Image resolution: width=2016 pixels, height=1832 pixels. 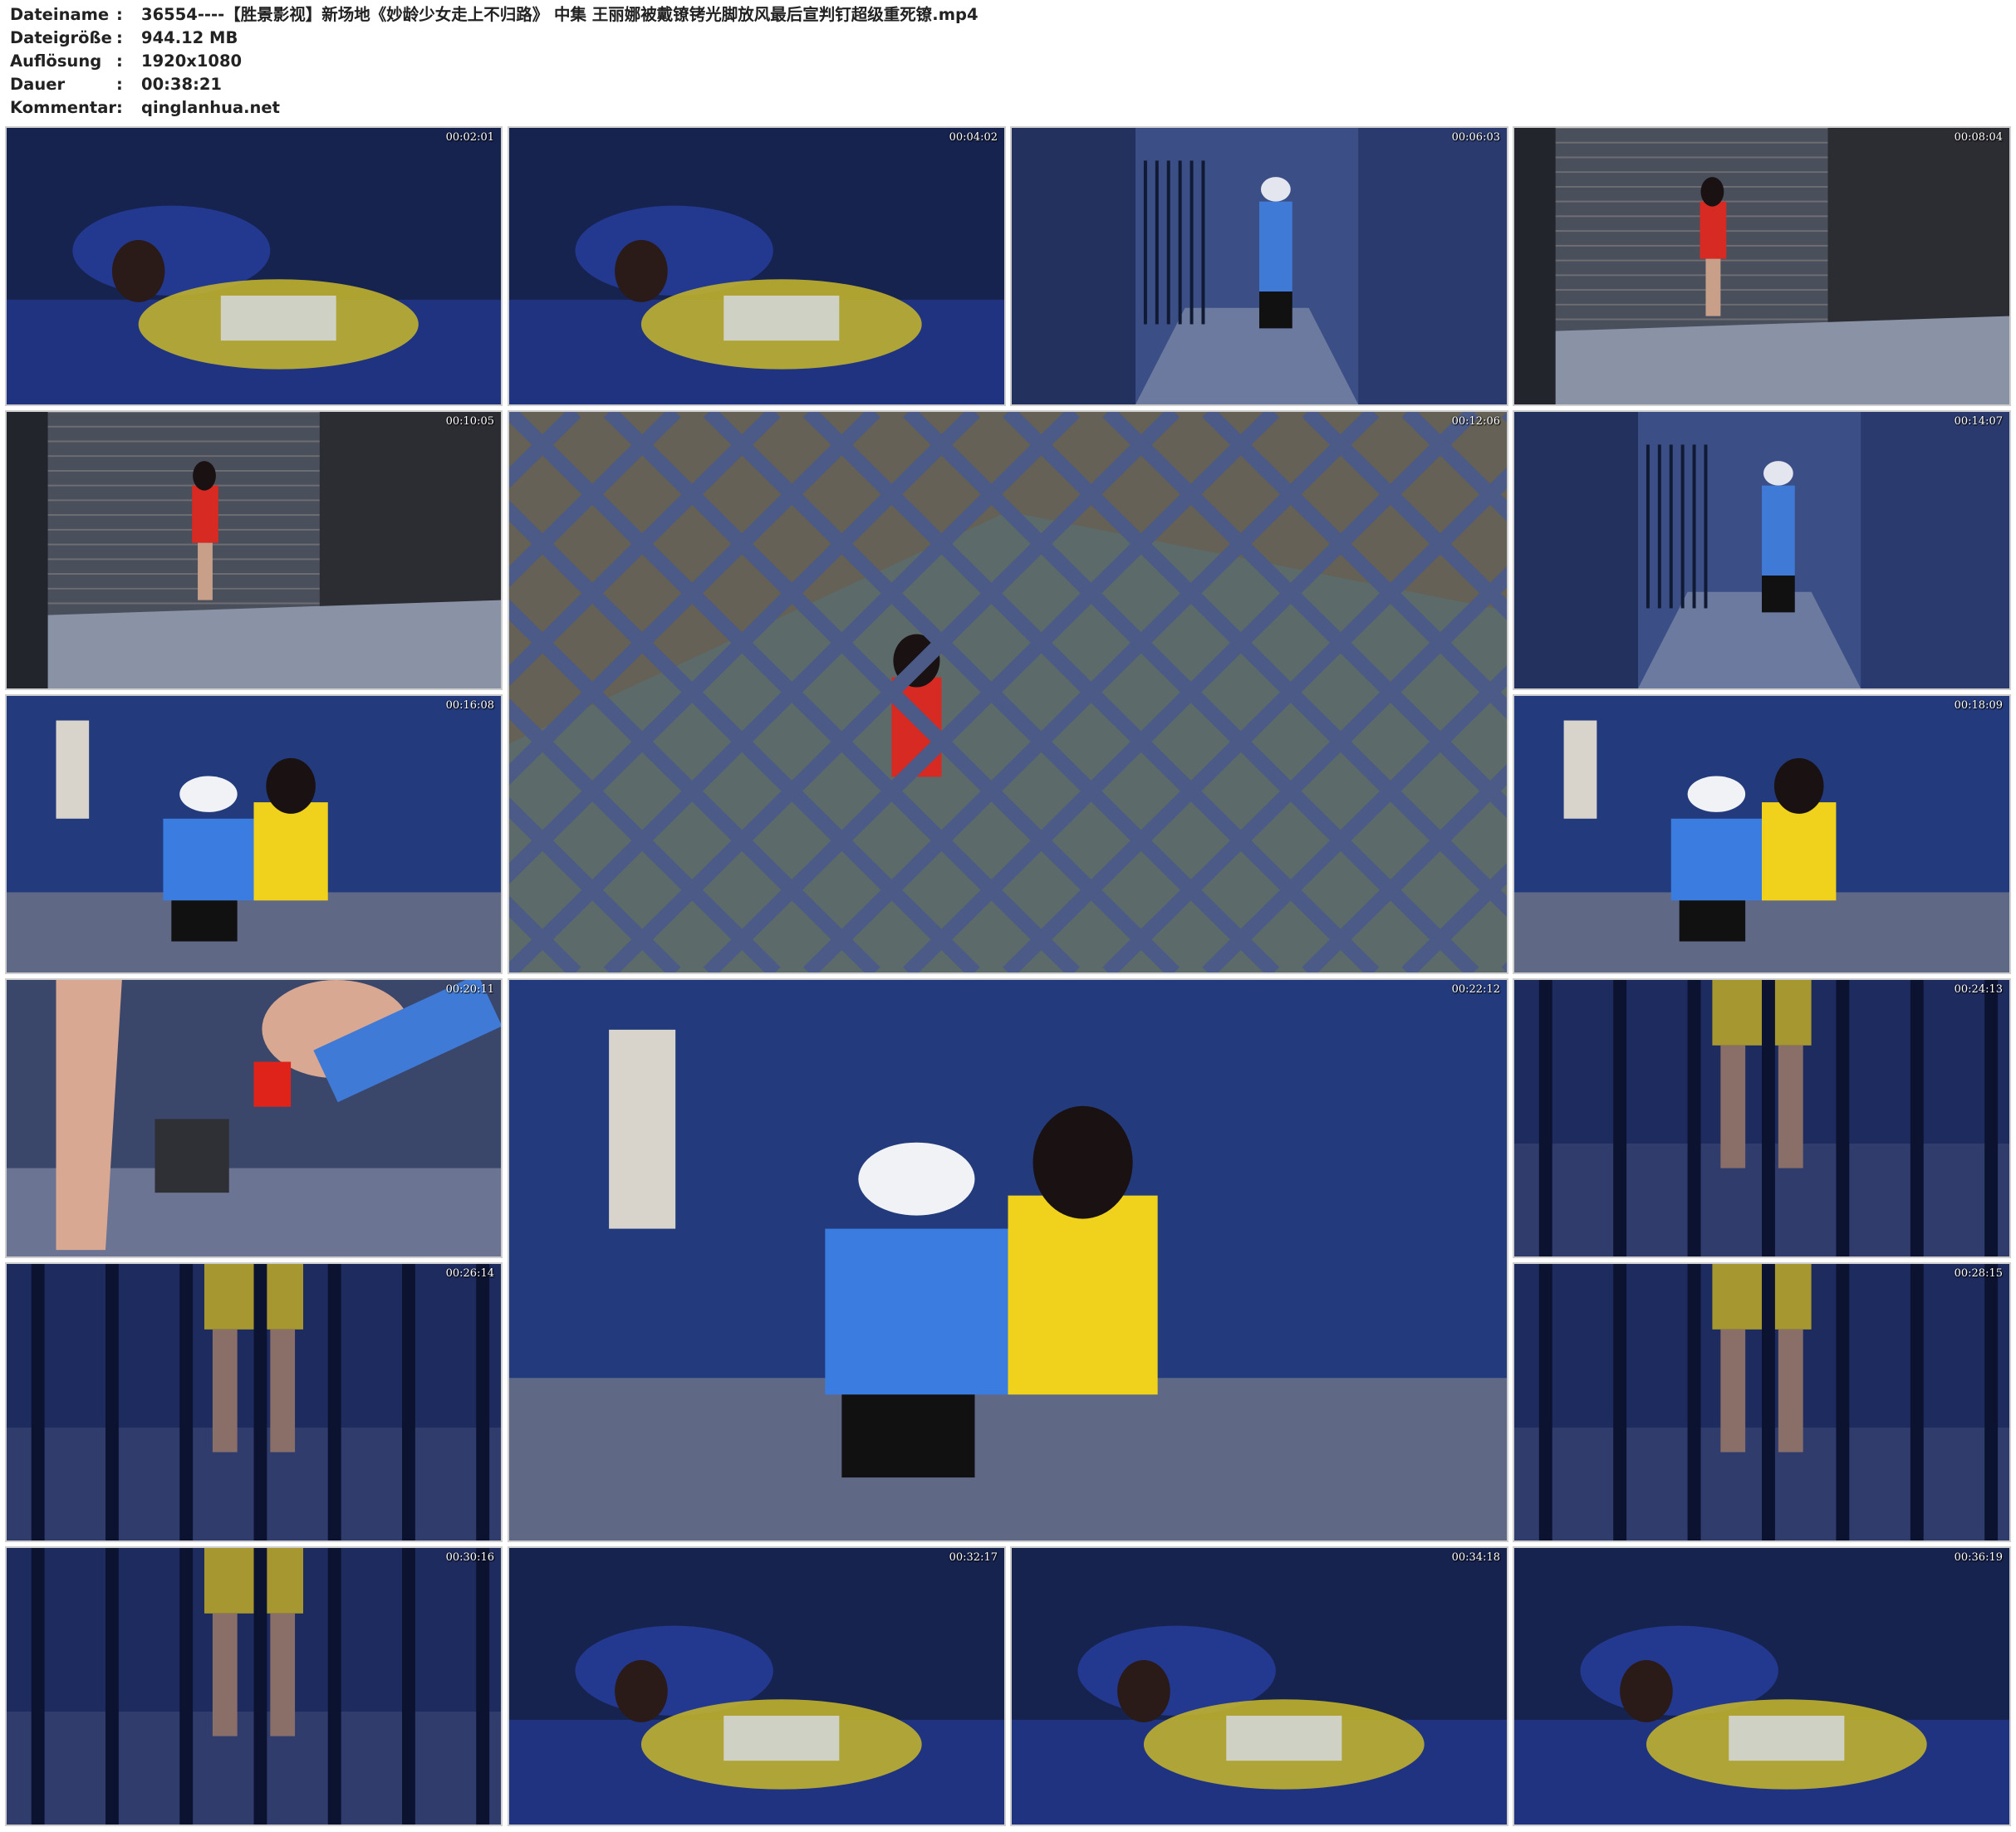 I want to click on thumbnail: 00:10:05, so click(x=254, y=550).